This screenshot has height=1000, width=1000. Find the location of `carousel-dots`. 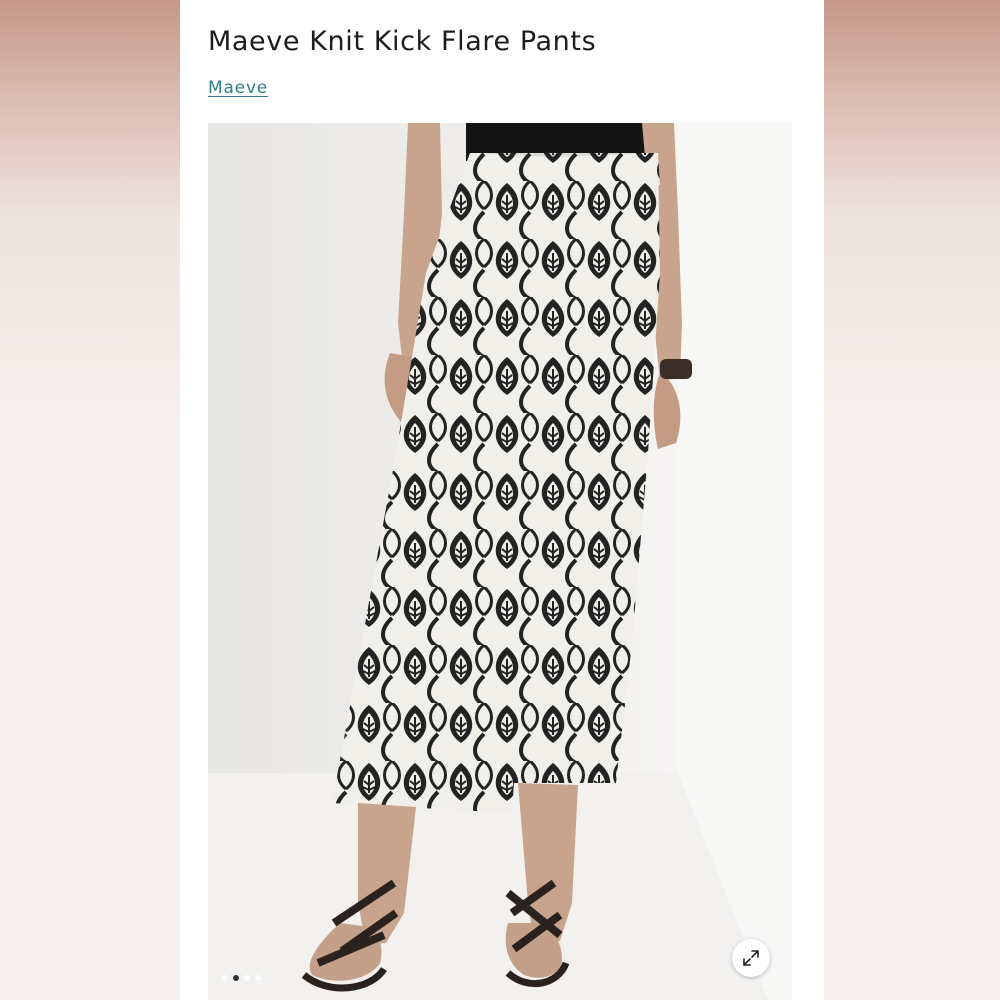

carousel-dots is located at coordinates (241, 978).